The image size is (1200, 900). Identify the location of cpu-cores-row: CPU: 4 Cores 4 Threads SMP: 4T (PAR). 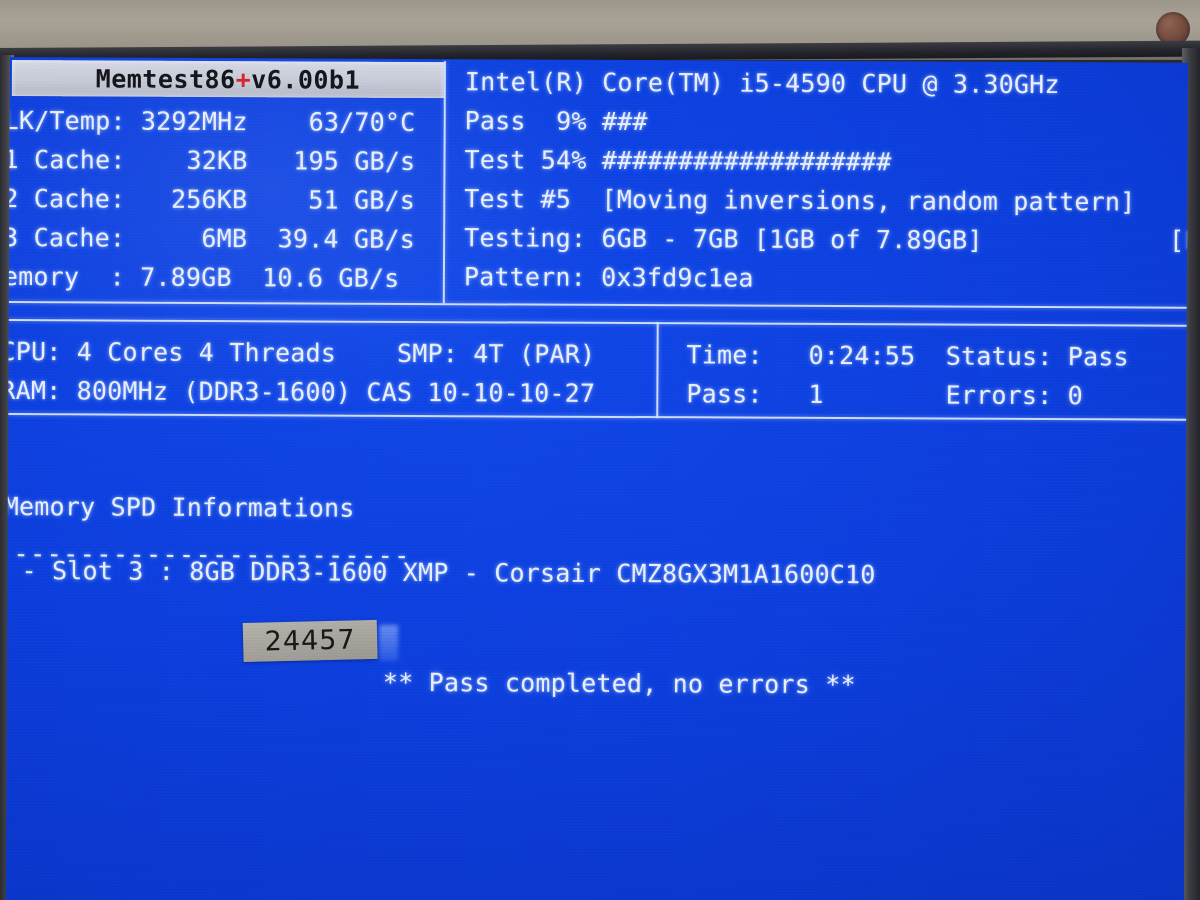
(300, 352).